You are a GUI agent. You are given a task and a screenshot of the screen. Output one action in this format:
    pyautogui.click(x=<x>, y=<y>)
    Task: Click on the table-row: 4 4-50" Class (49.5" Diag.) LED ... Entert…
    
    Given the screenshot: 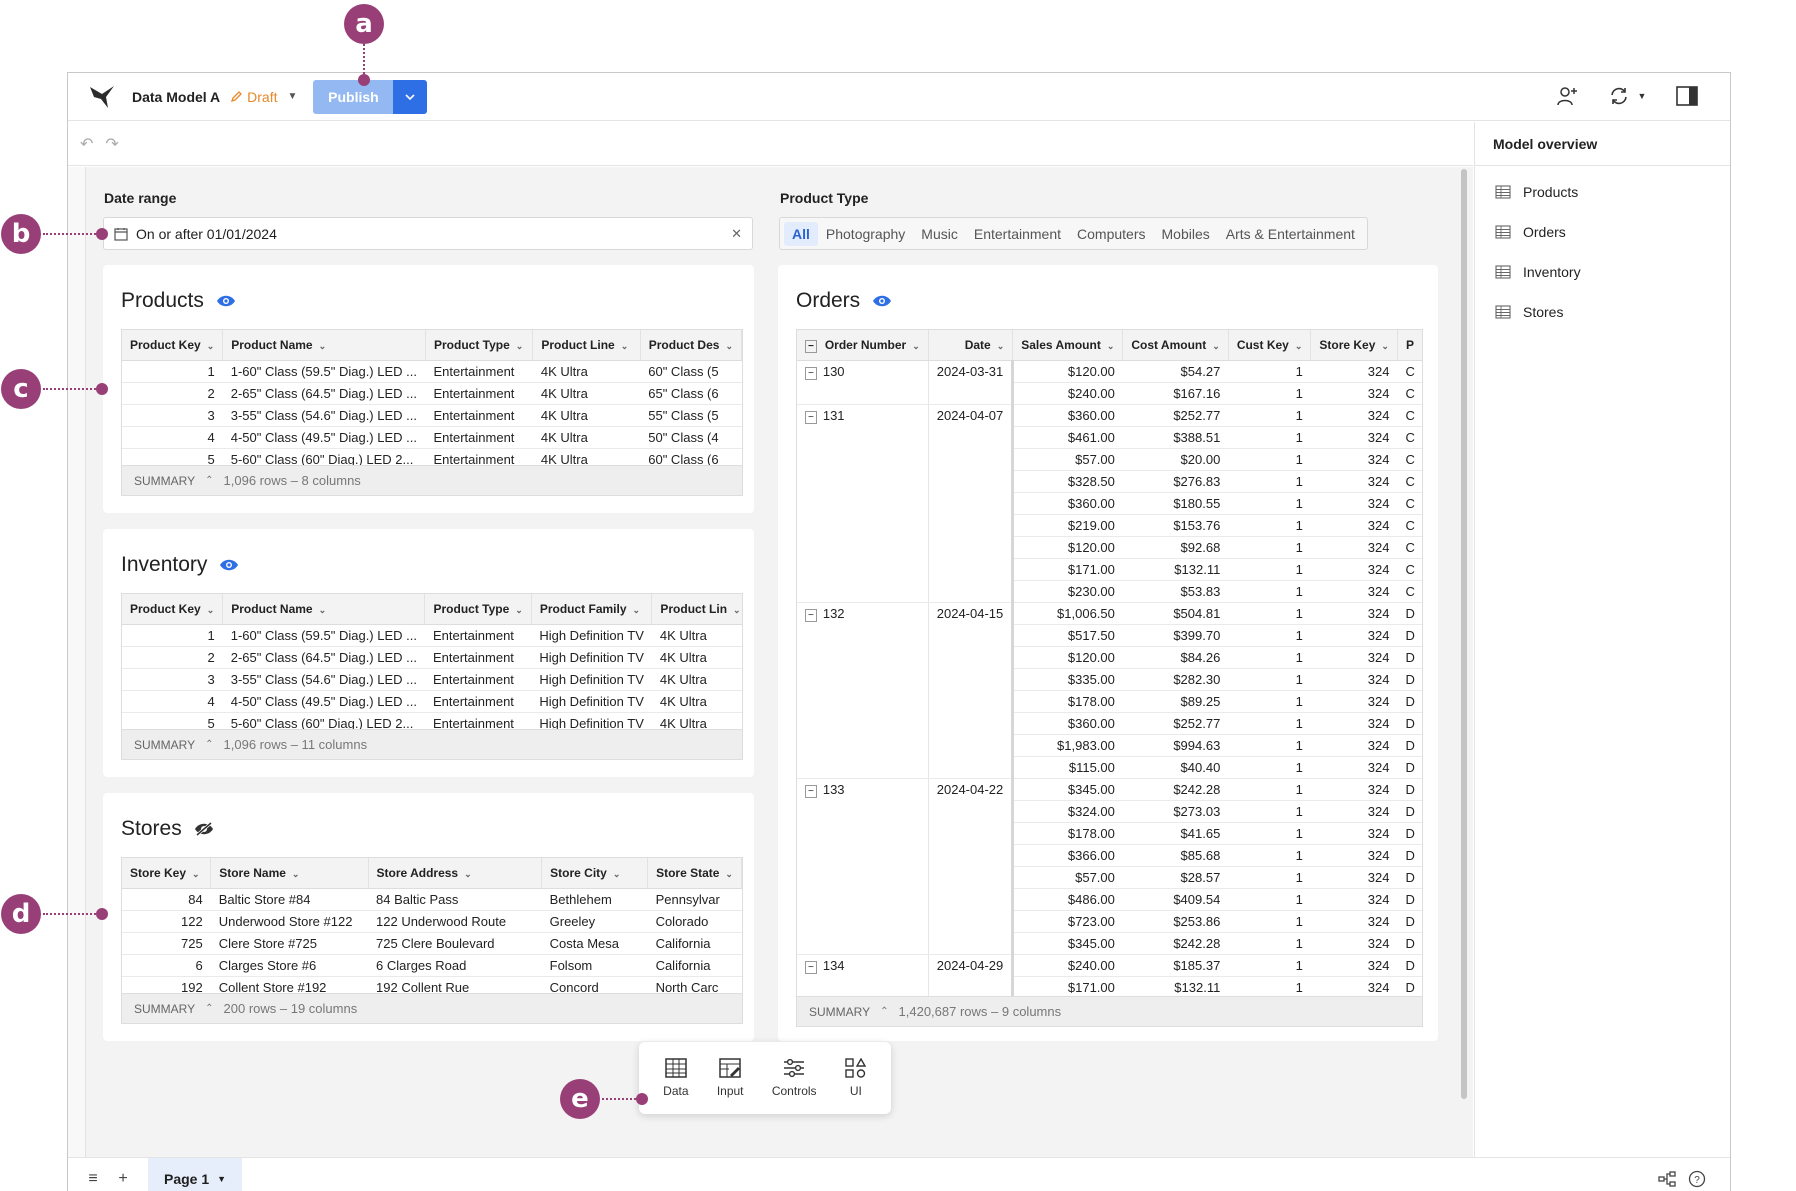 What is the action you would take?
    pyautogui.click(x=432, y=437)
    